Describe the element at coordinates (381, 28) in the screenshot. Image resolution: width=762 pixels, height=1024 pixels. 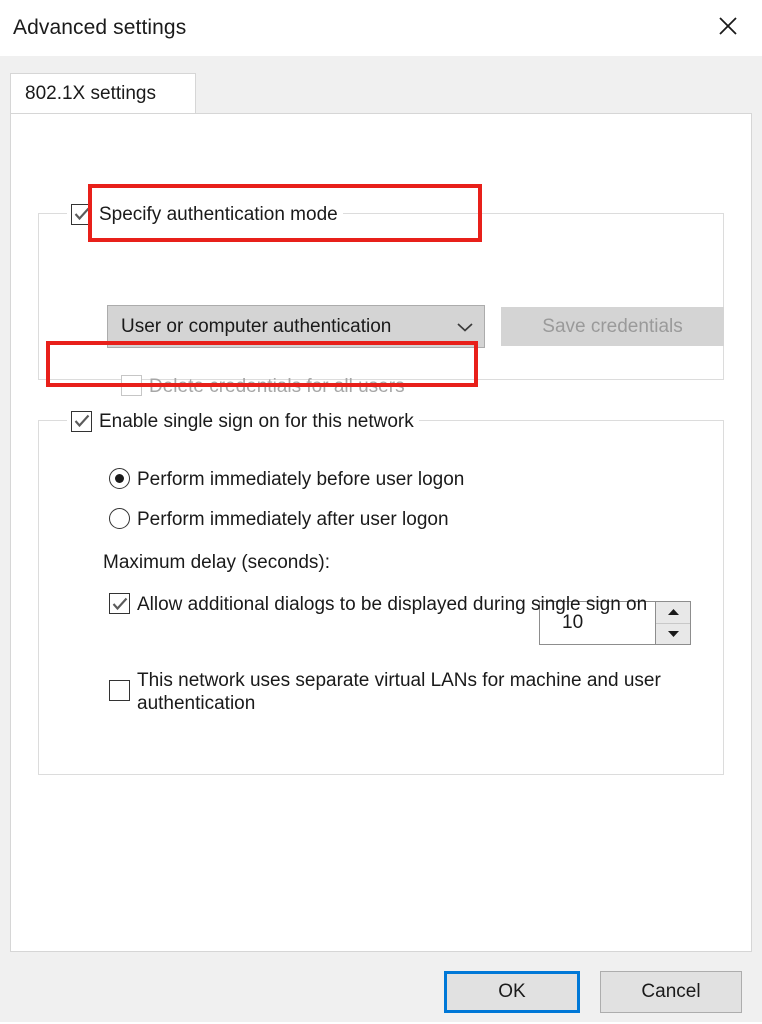
I see `title-bar: Advanced settings` at that location.